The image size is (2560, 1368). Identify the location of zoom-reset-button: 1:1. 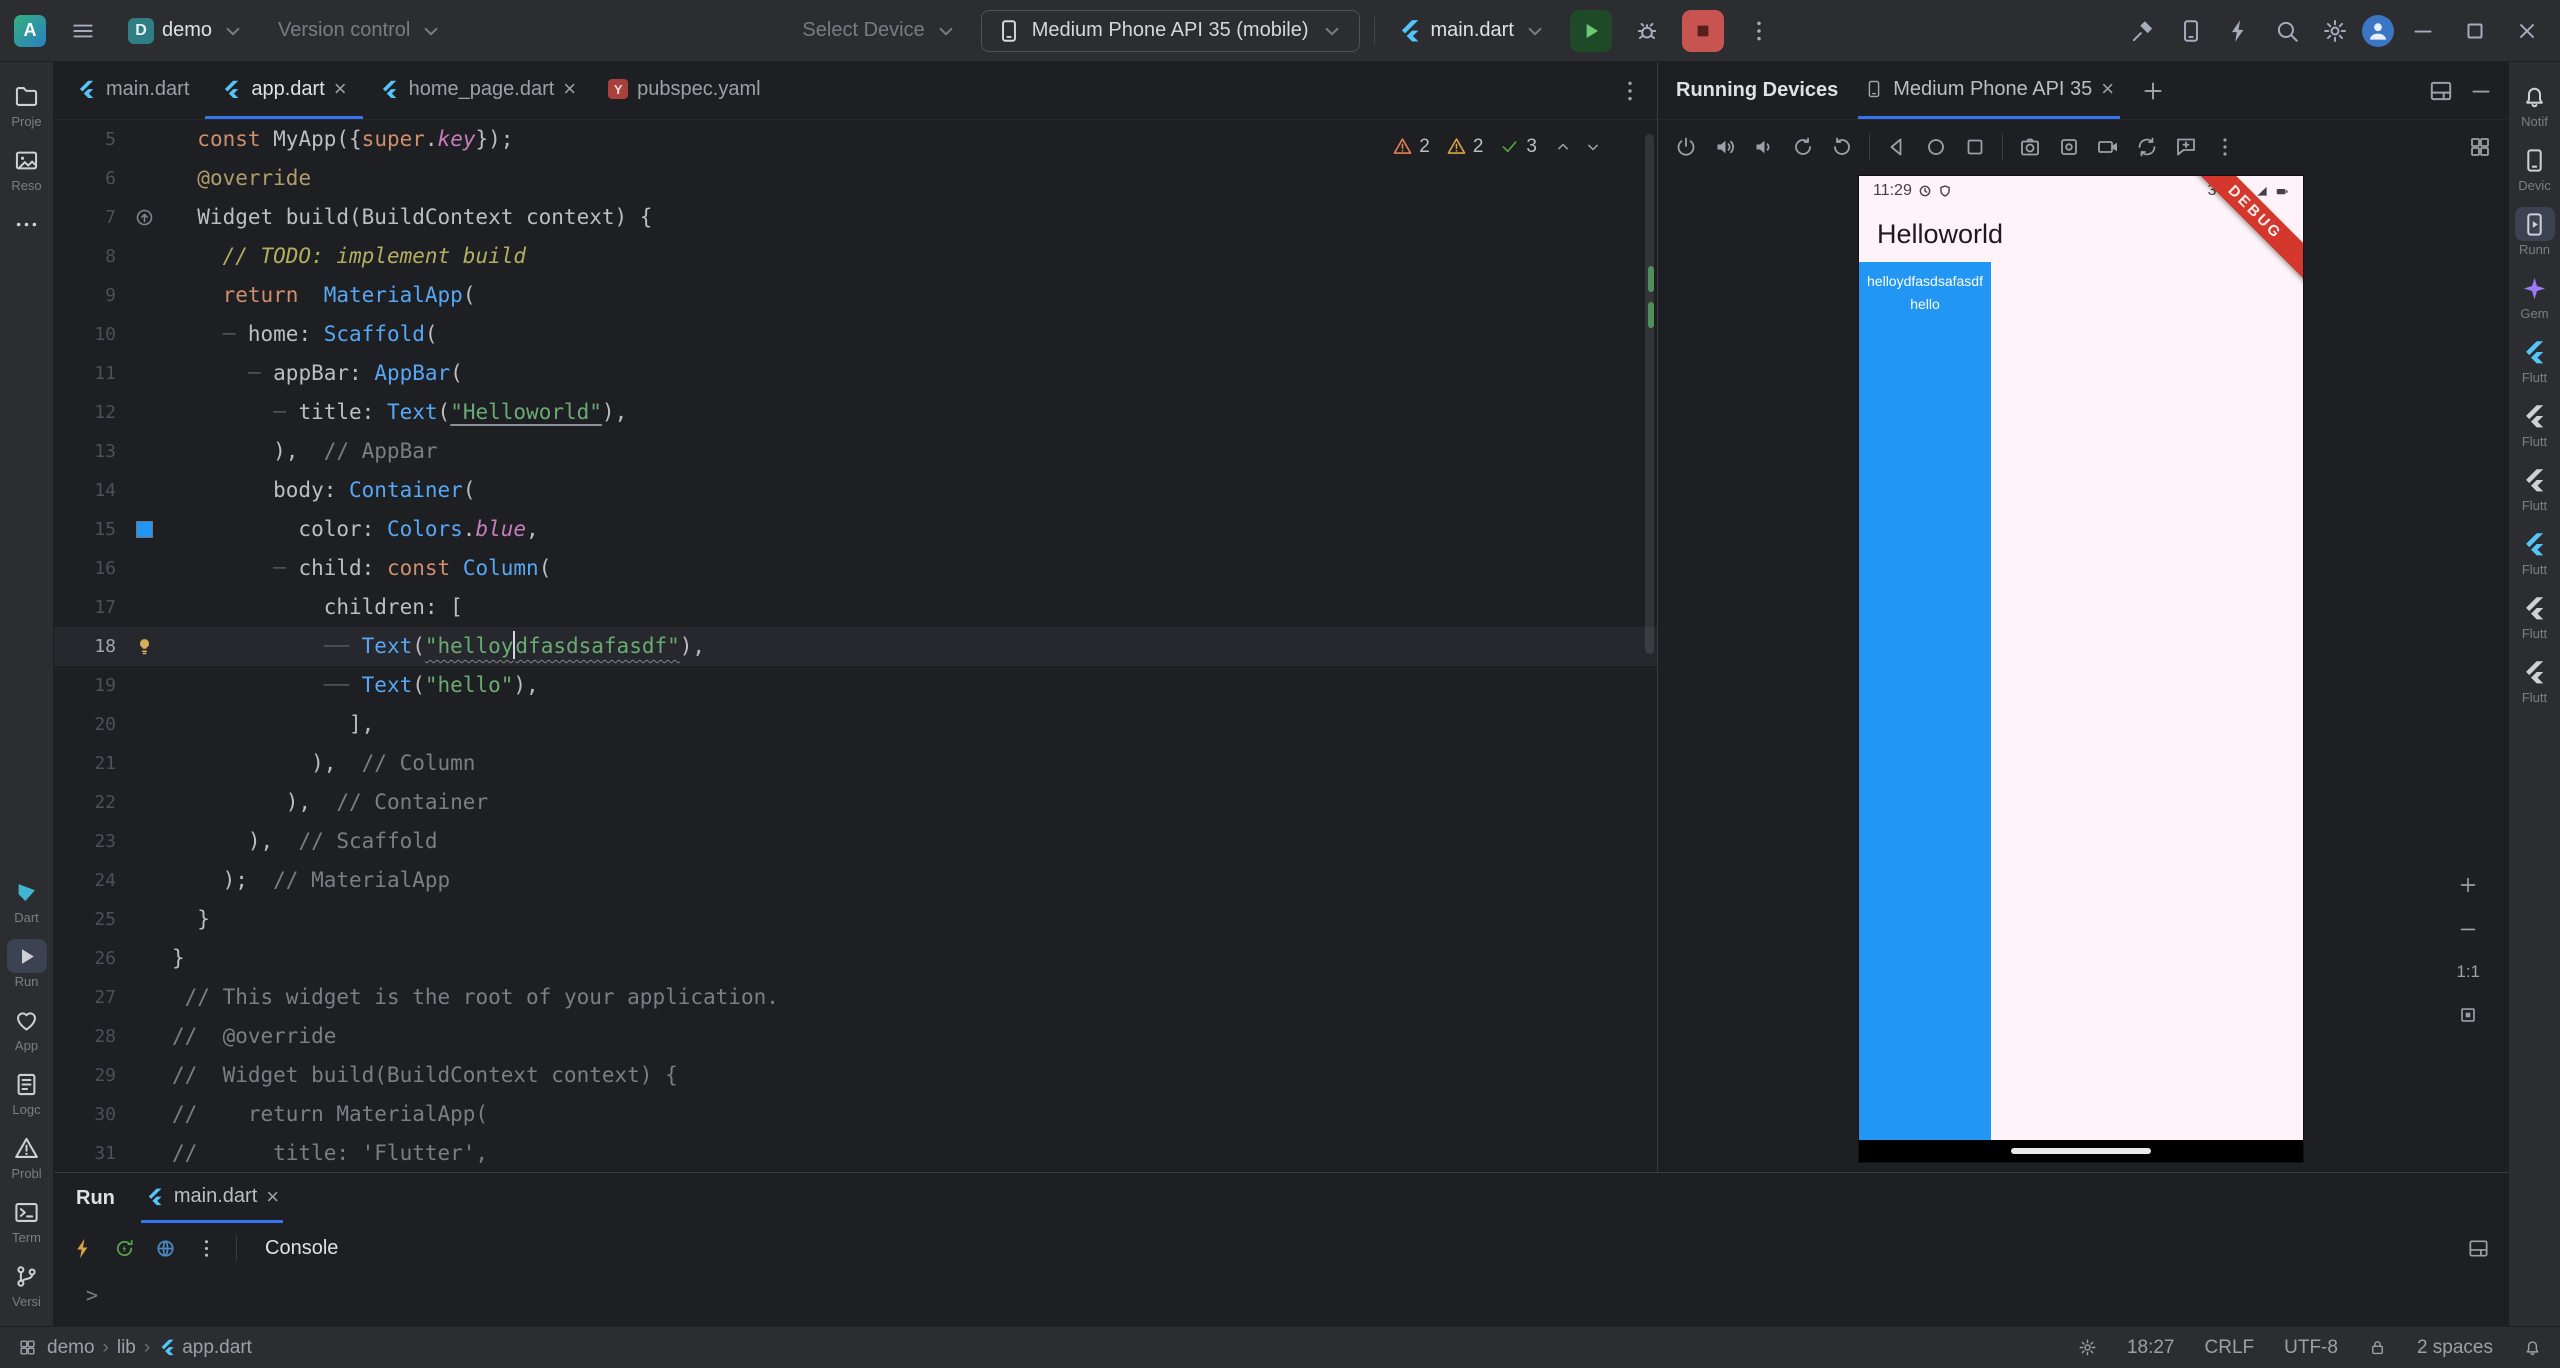
(2468, 972).